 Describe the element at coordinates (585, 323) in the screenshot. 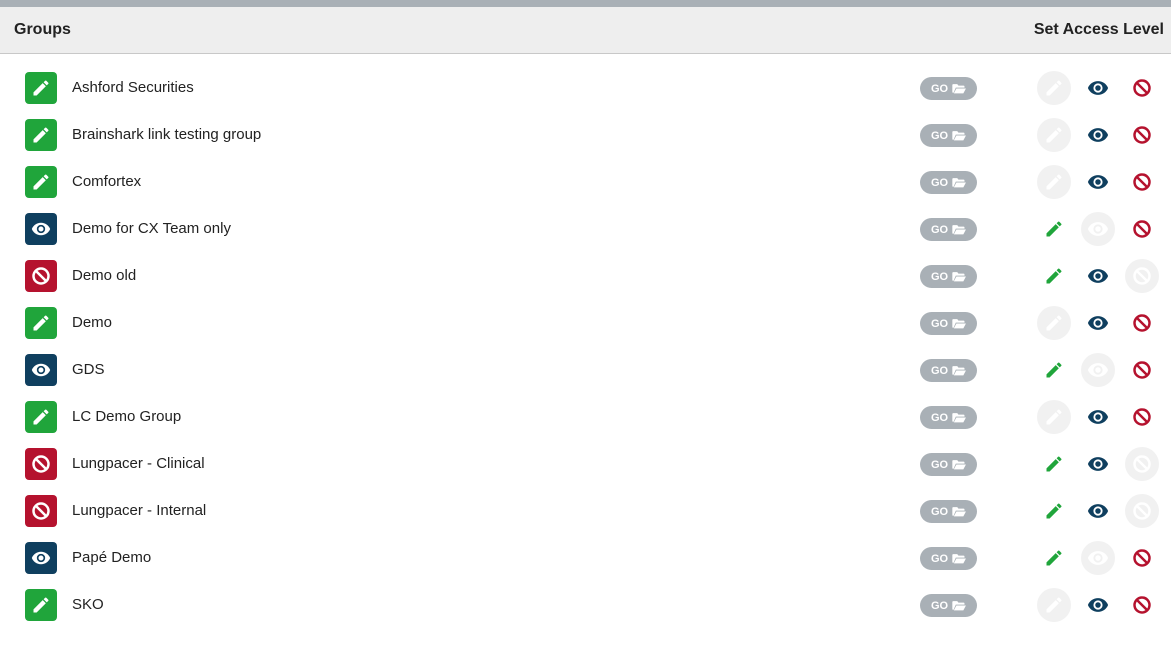

I see `group-row: Demo GO` at that location.